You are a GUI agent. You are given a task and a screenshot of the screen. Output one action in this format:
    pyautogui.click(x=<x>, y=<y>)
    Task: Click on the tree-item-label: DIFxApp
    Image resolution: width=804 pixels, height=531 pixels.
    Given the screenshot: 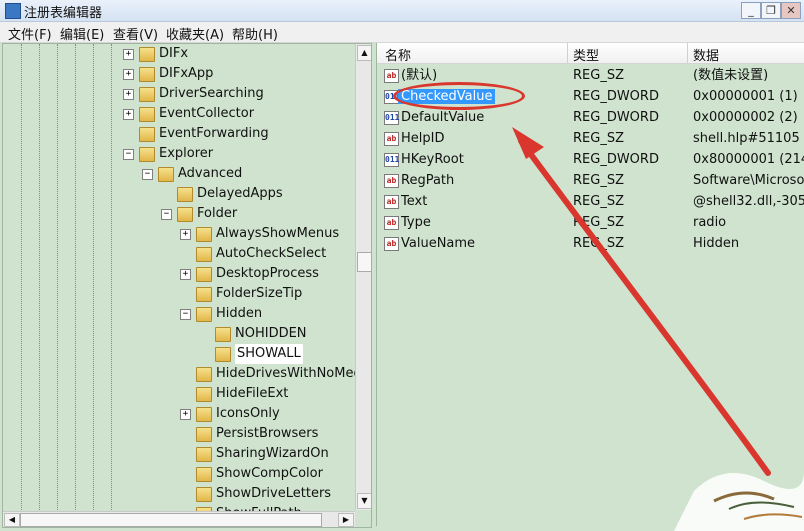 What is the action you would take?
    pyautogui.click(x=186, y=73)
    